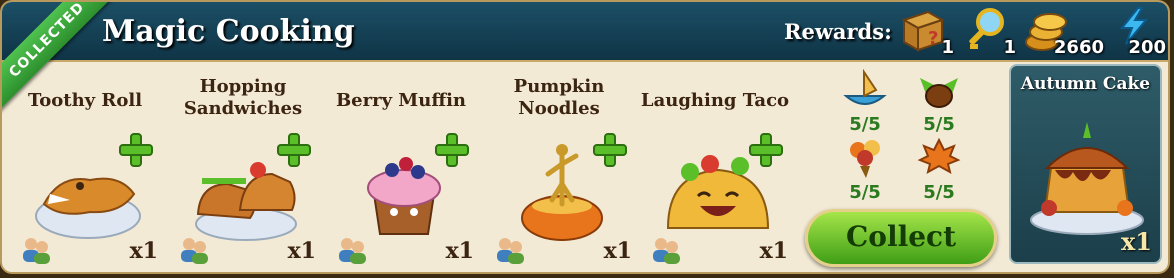  What do you see at coordinates (1063, 32) in the screenshot?
I see `reward-coins: 2660` at bounding box center [1063, 32].